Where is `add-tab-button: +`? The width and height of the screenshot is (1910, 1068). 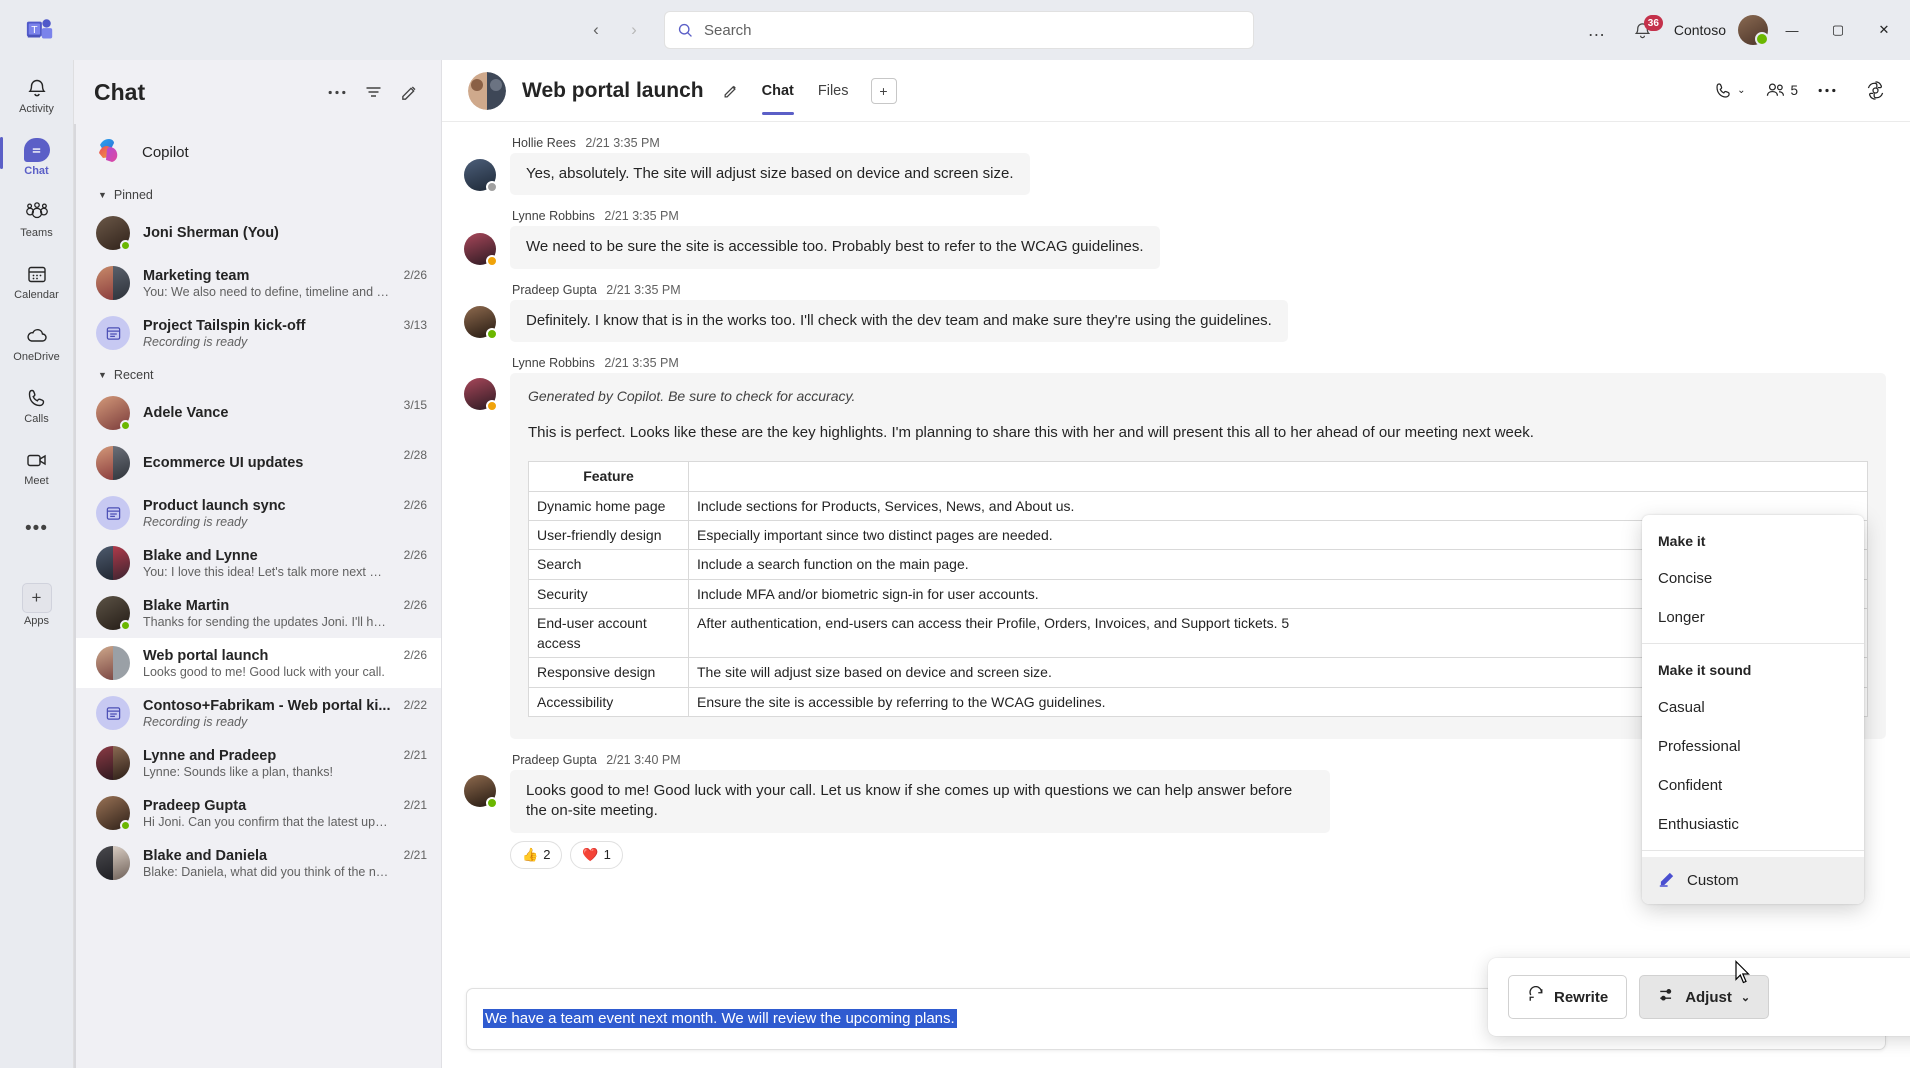
add-tab-button: + is located at coordinates (883, 90).